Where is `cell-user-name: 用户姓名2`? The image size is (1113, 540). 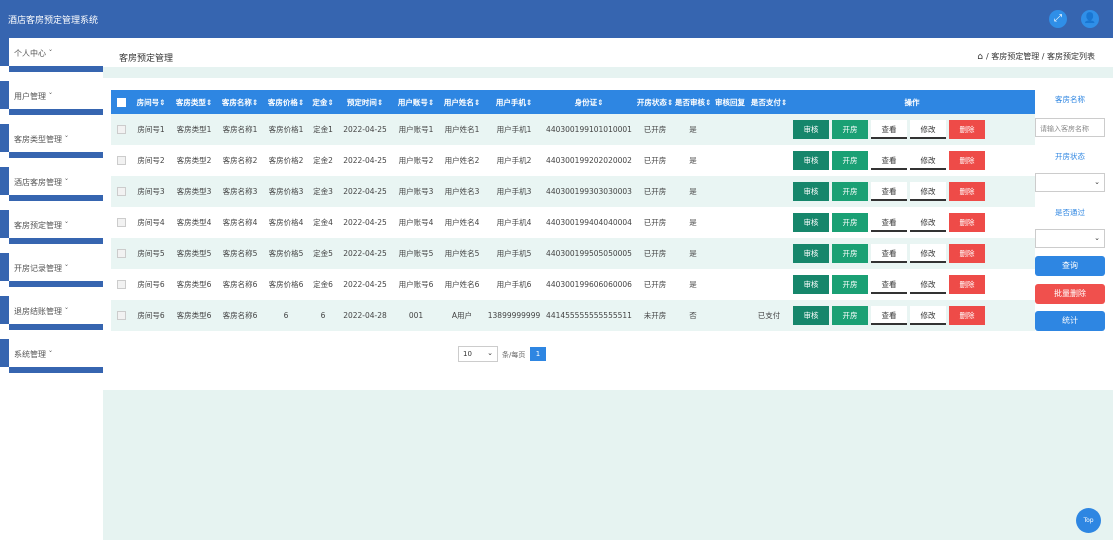 cell-user-name: 用户姓名2 is located at coordinates (462, 160).